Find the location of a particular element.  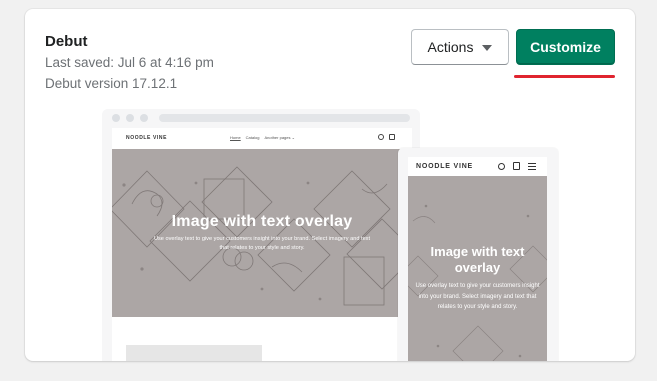

actions-button: Actions is located at coordinates (460, 47).